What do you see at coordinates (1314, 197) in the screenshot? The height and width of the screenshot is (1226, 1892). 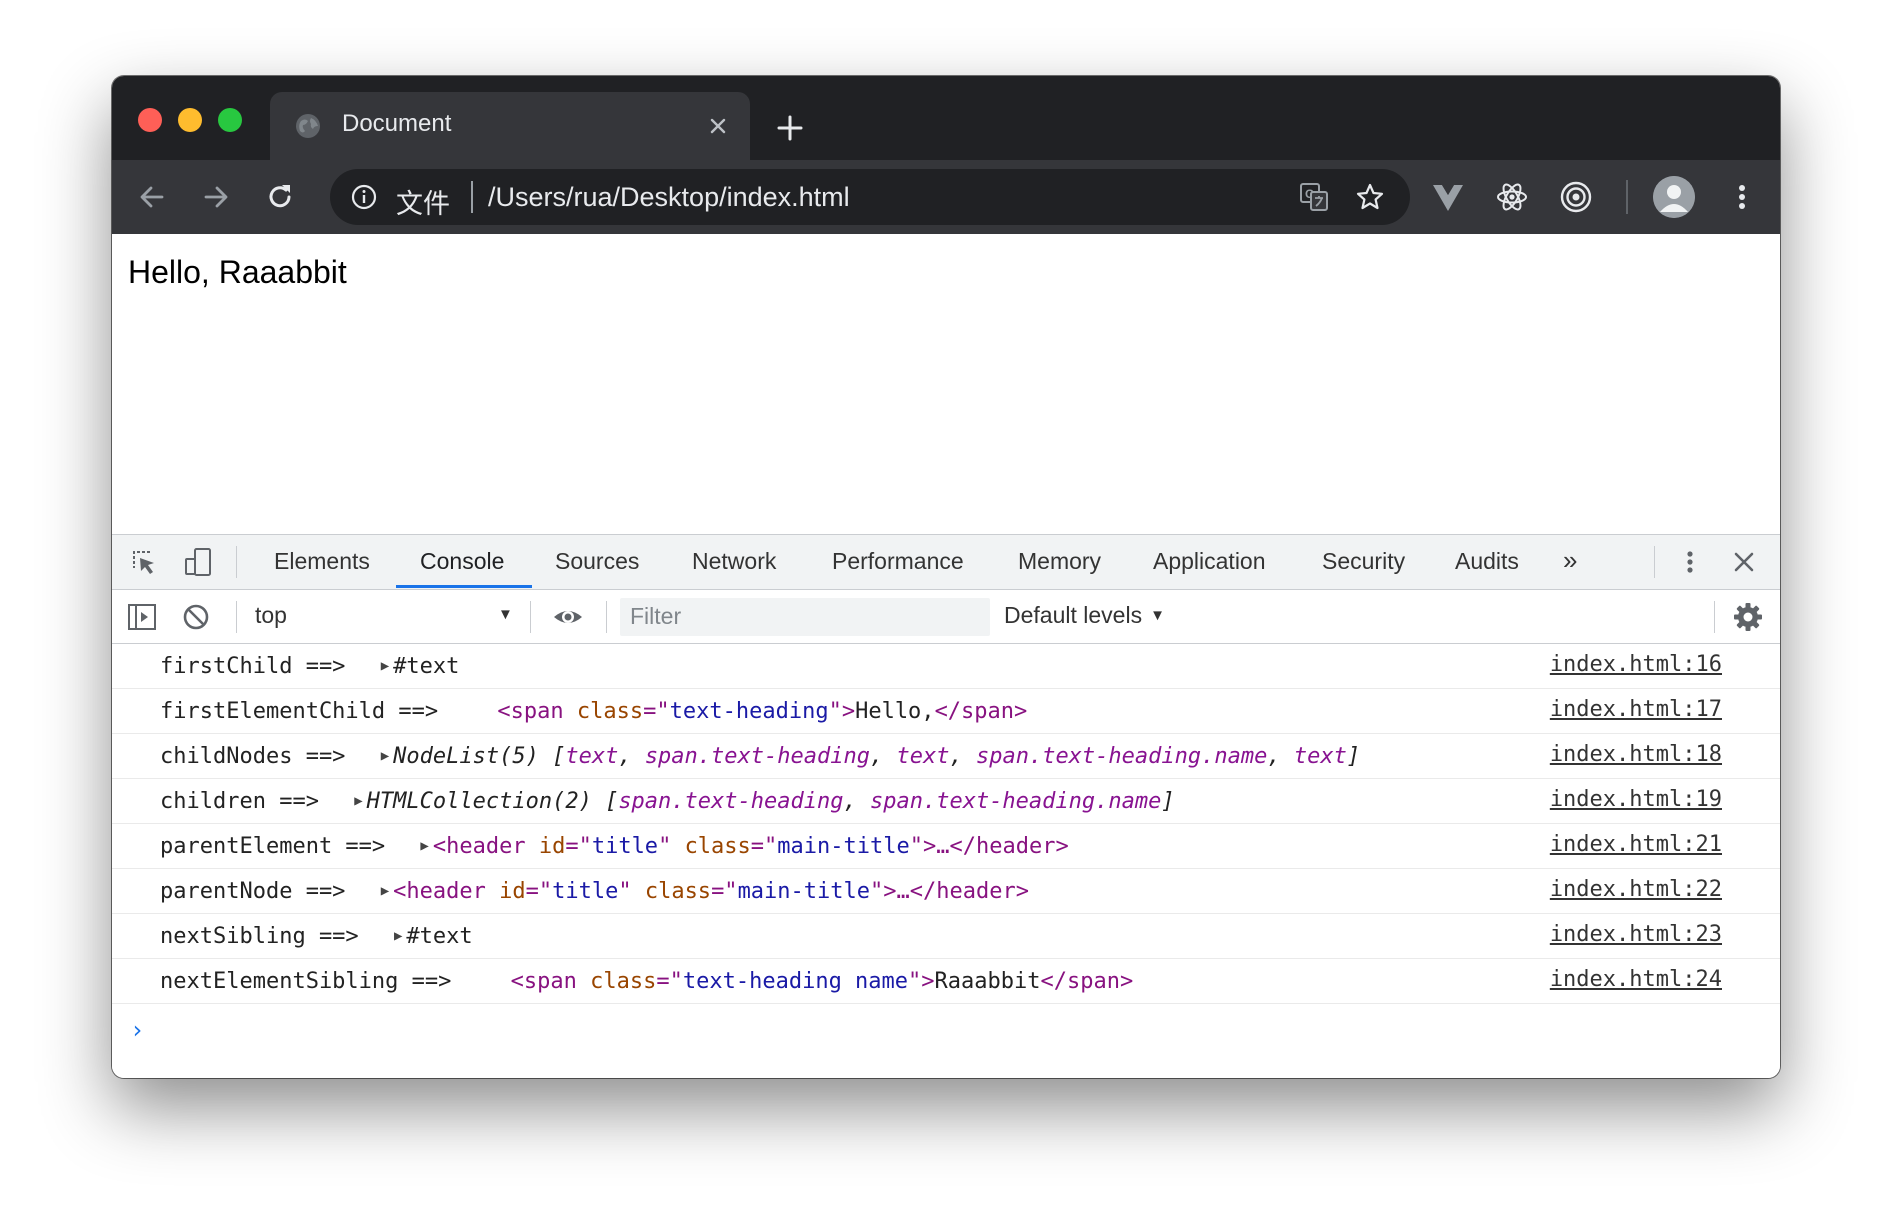 I see `translate-icon: G` at bounding box center [1314, 197].